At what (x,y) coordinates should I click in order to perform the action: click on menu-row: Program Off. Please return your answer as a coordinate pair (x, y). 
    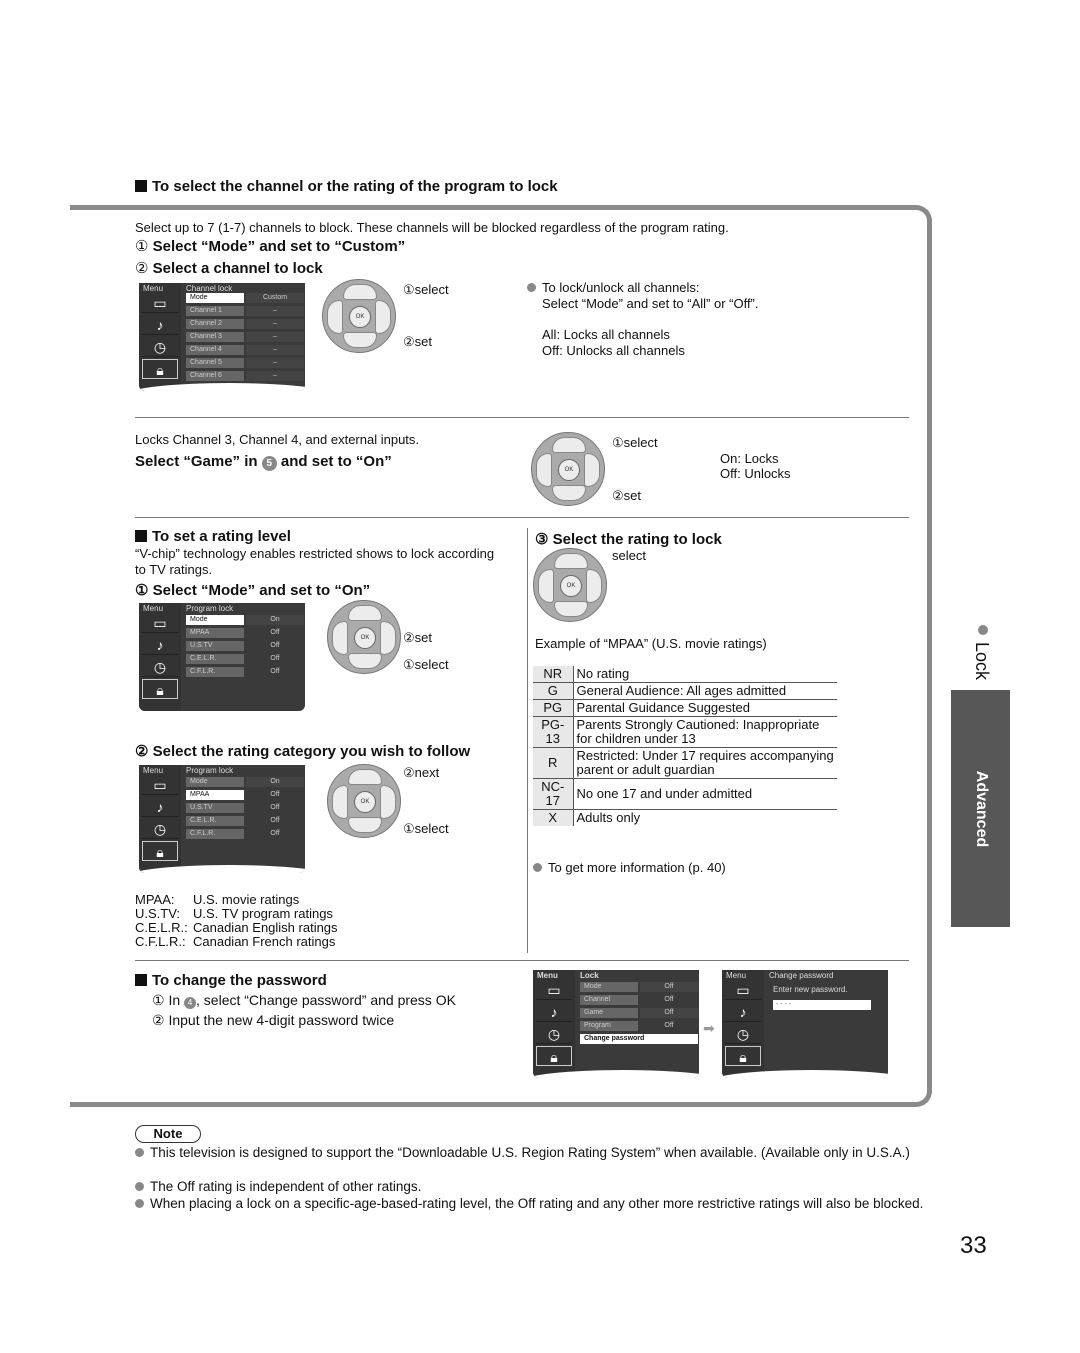
    Looking at the image, I should click on (639, 1026).